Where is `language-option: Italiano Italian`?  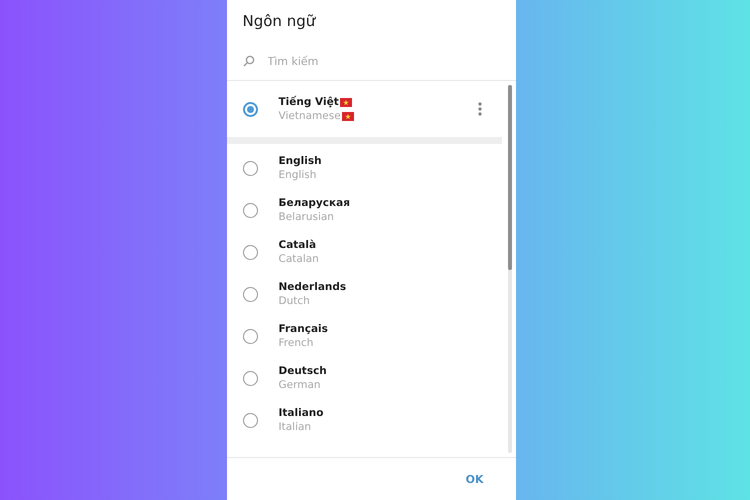 language-option: Italiano Italian is located at coordinates (364, 420).